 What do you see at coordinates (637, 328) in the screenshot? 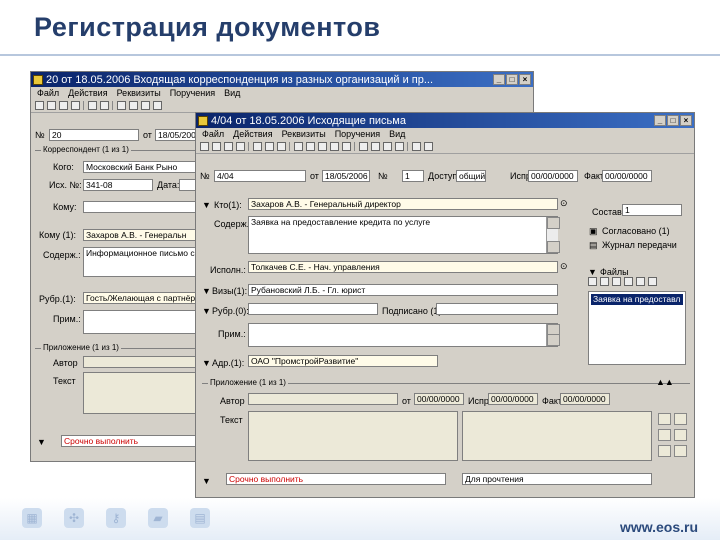
I see `files-list: Заявка на предоставл` at bounding box center [637, 328].